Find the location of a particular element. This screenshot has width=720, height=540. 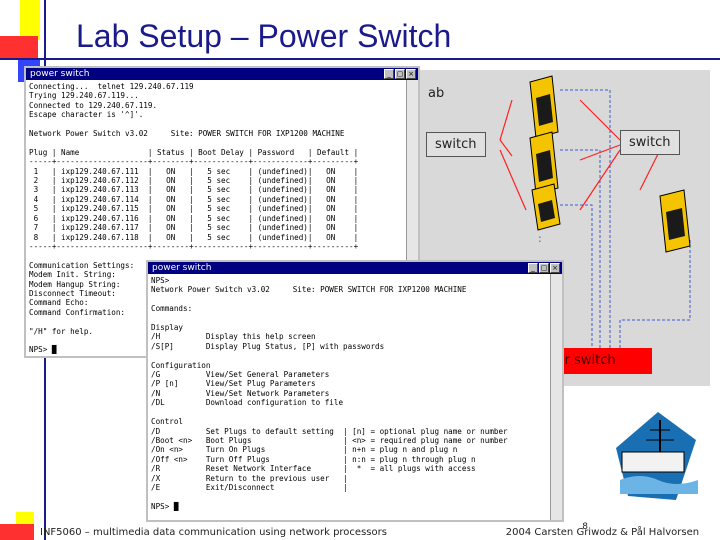

terminal-line: NPS> █ is located at coordinates (165, 506).